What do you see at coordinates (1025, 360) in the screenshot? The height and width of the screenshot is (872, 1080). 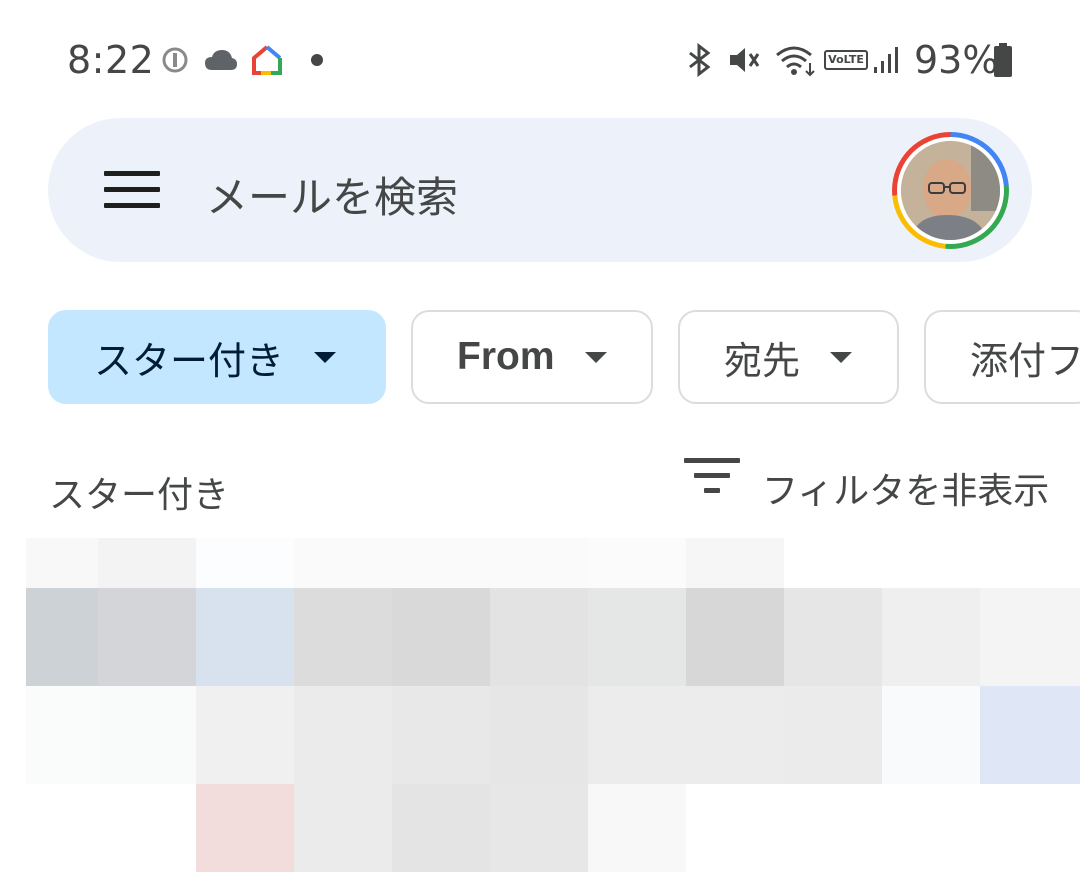 I see `chip-attachment-label: 添付フ` at bounding box center [1025, 360].